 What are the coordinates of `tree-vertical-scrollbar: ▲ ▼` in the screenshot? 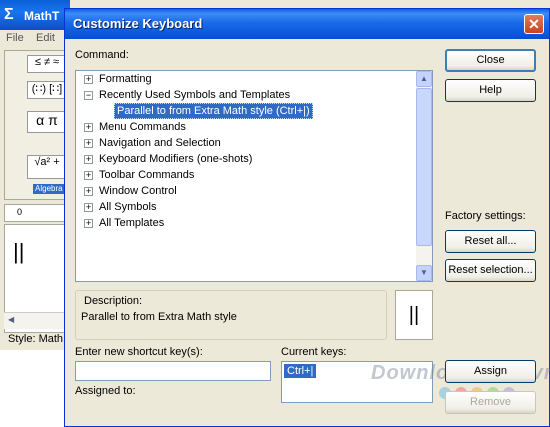 It's located at (424, 176).